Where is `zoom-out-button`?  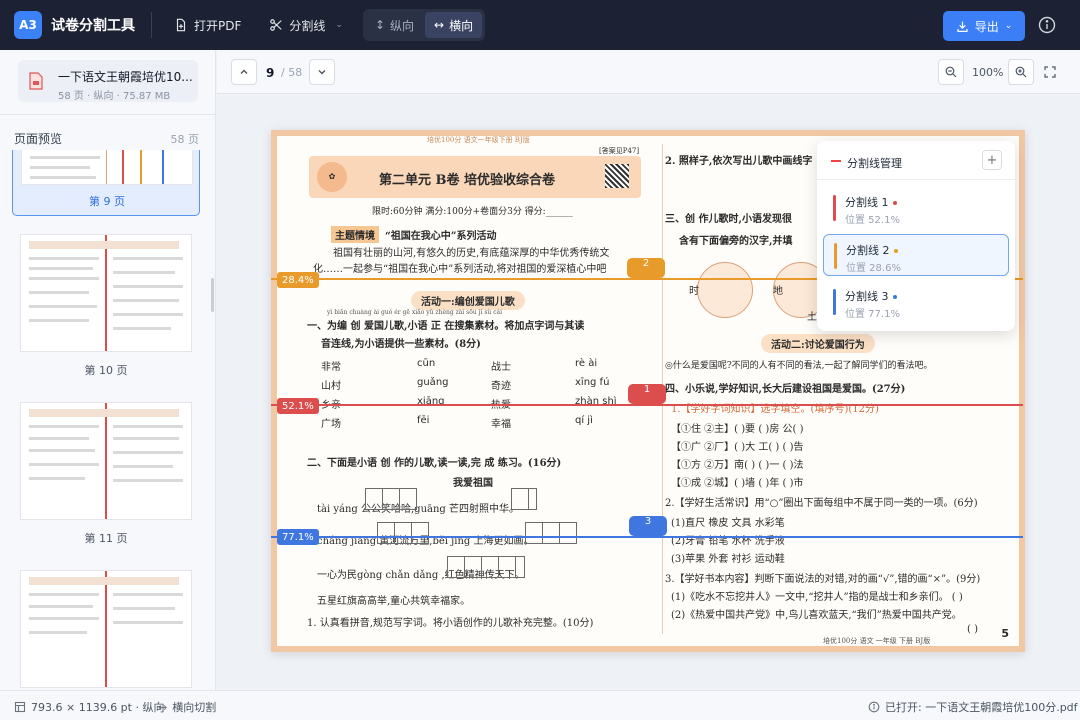
zoom-out-button is located at coordinates (951, 72).